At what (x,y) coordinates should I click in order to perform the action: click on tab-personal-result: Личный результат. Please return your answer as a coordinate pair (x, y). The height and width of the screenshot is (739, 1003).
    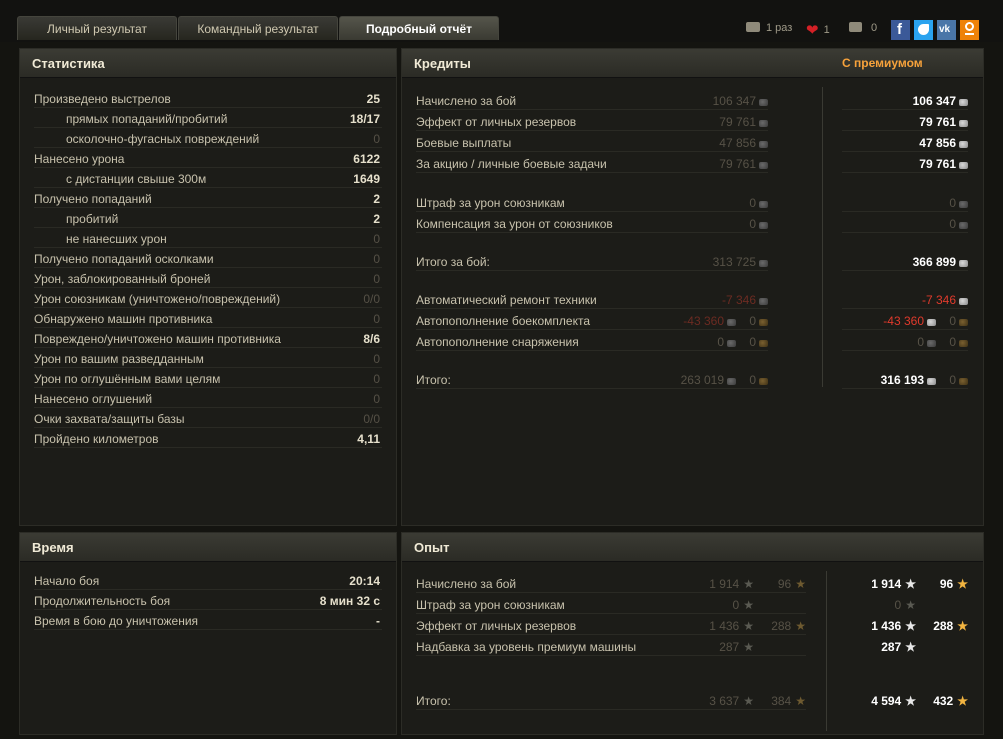
    Looking at the image, I should click on (97, 28).